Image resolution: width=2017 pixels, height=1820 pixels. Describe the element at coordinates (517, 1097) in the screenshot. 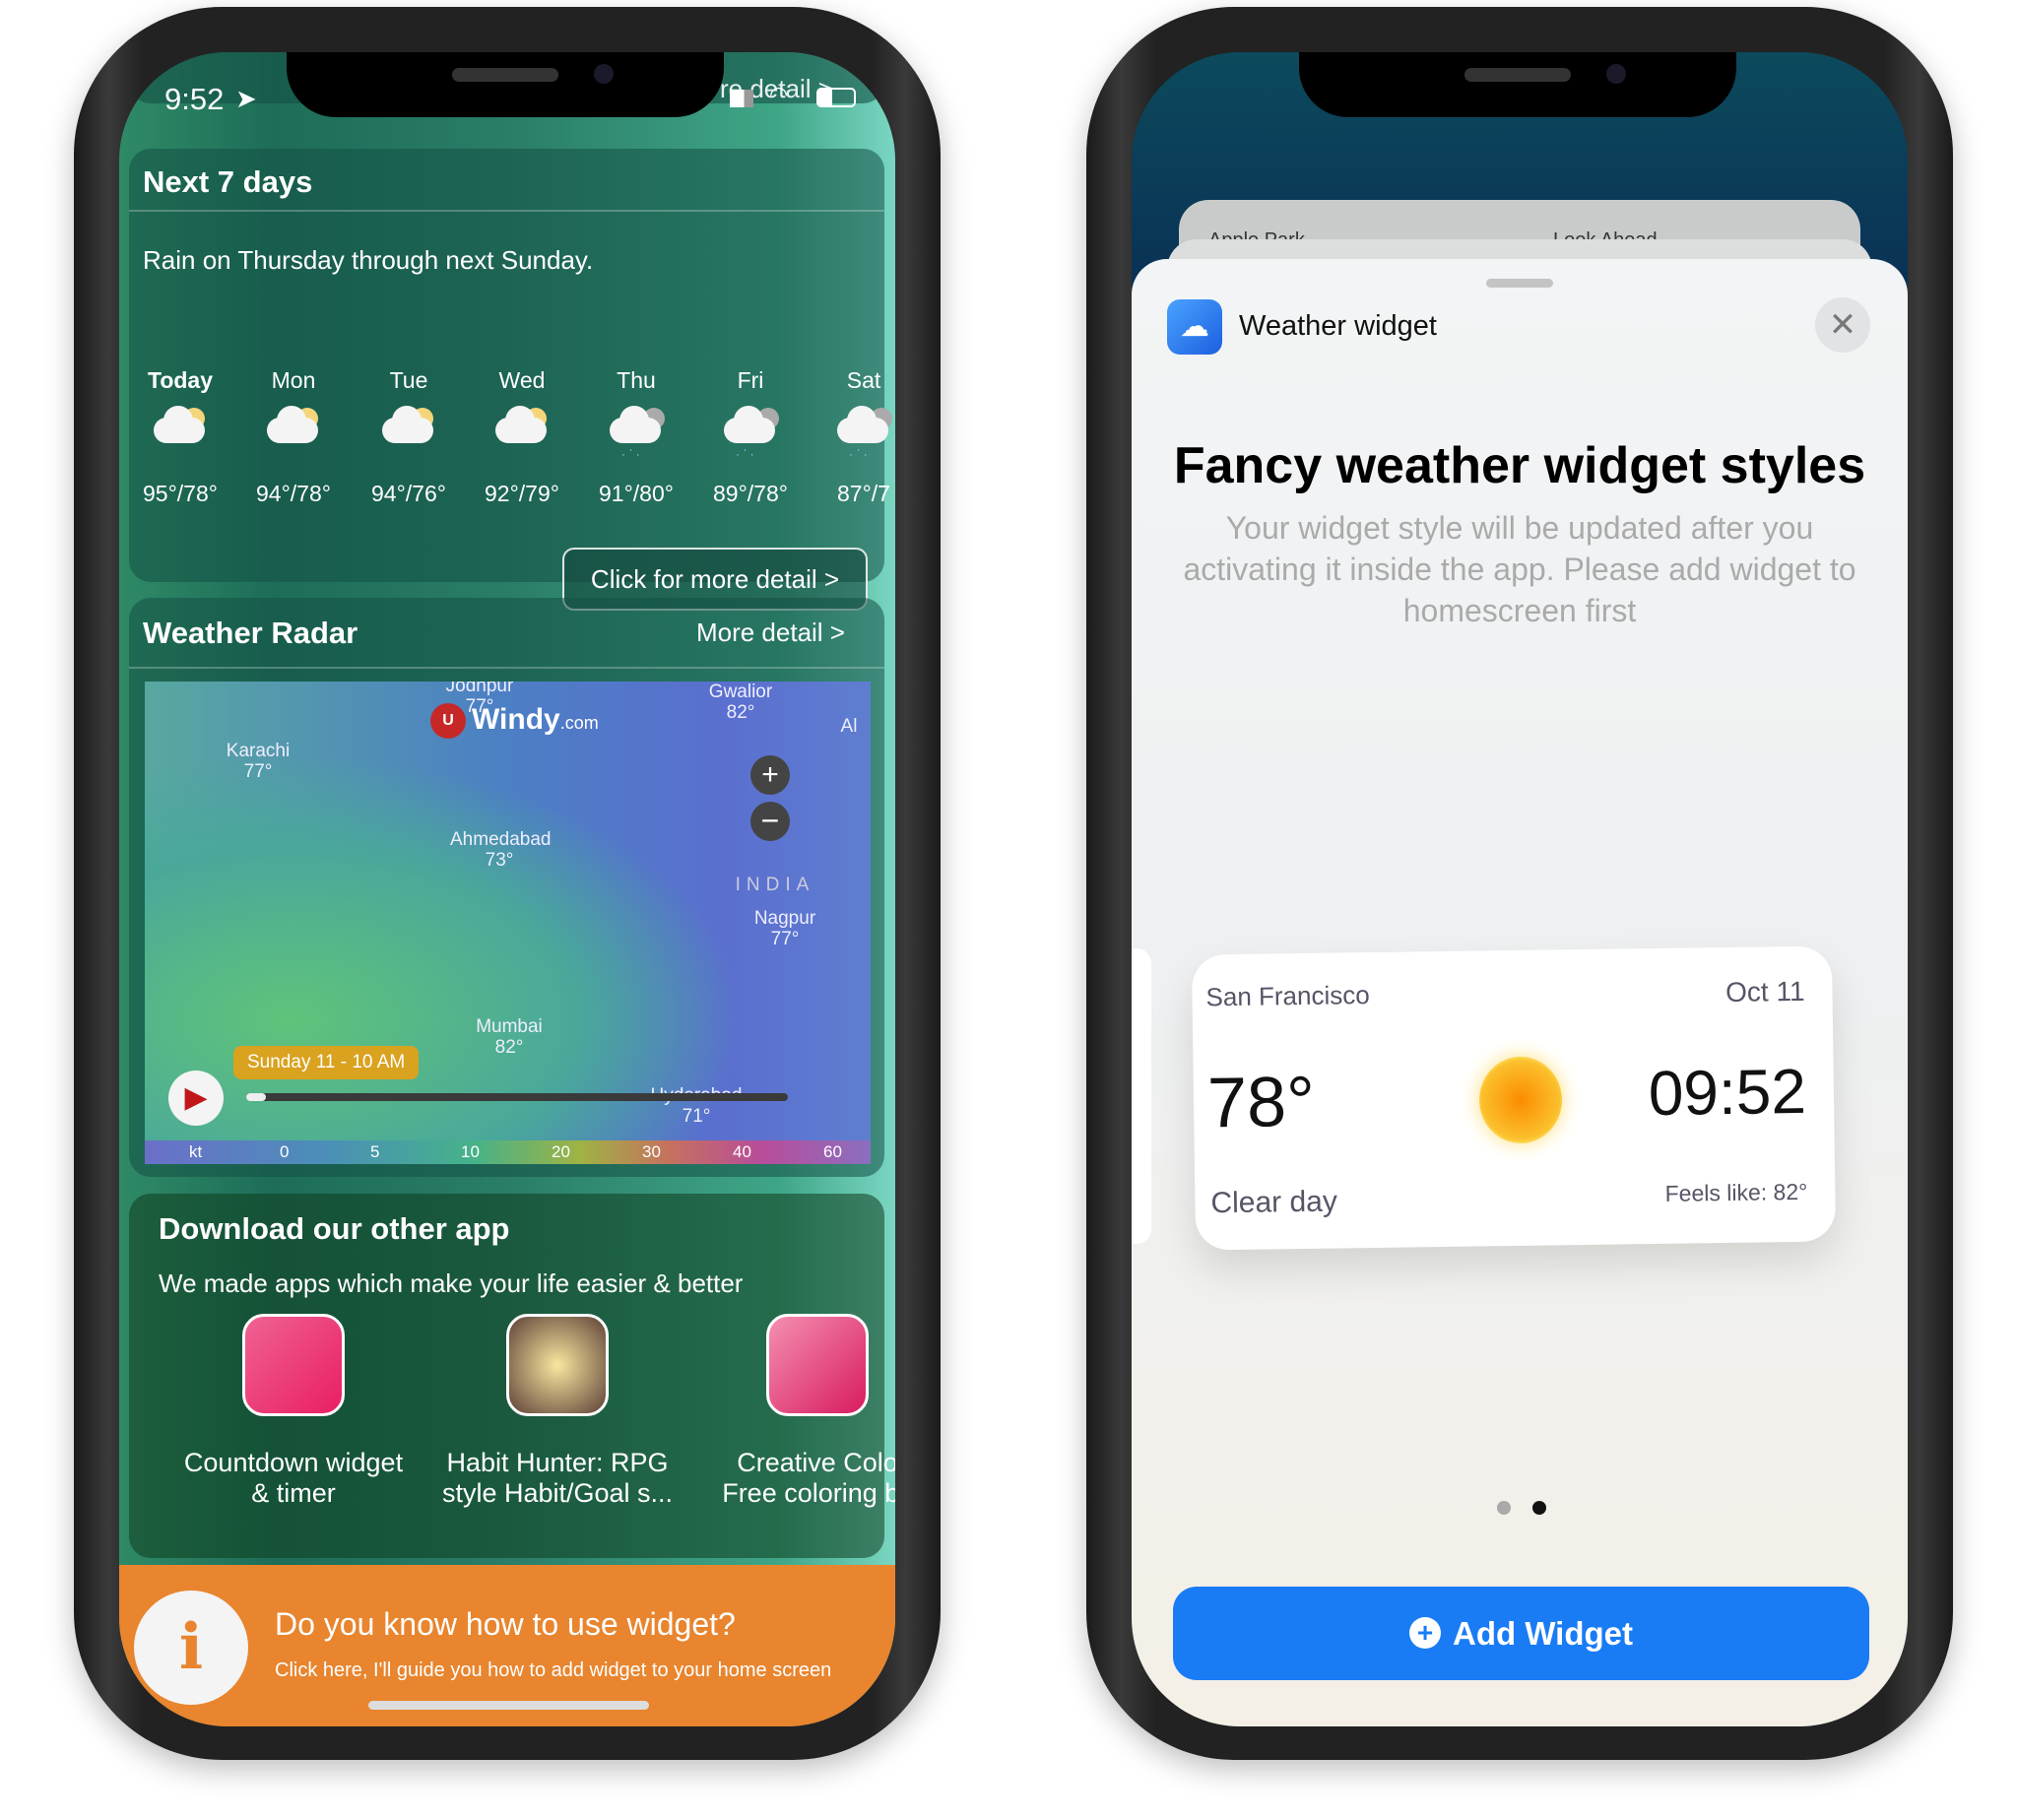

I see `timeline-slider` at that location.